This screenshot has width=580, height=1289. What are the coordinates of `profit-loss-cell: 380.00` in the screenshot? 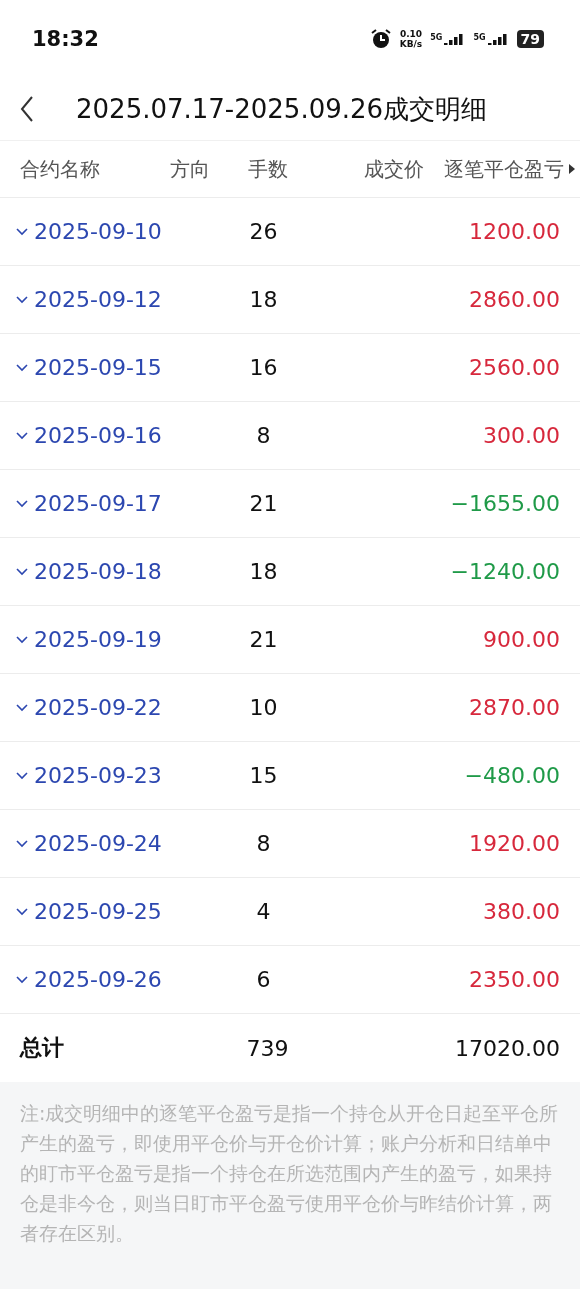 It's located at (521, 911).